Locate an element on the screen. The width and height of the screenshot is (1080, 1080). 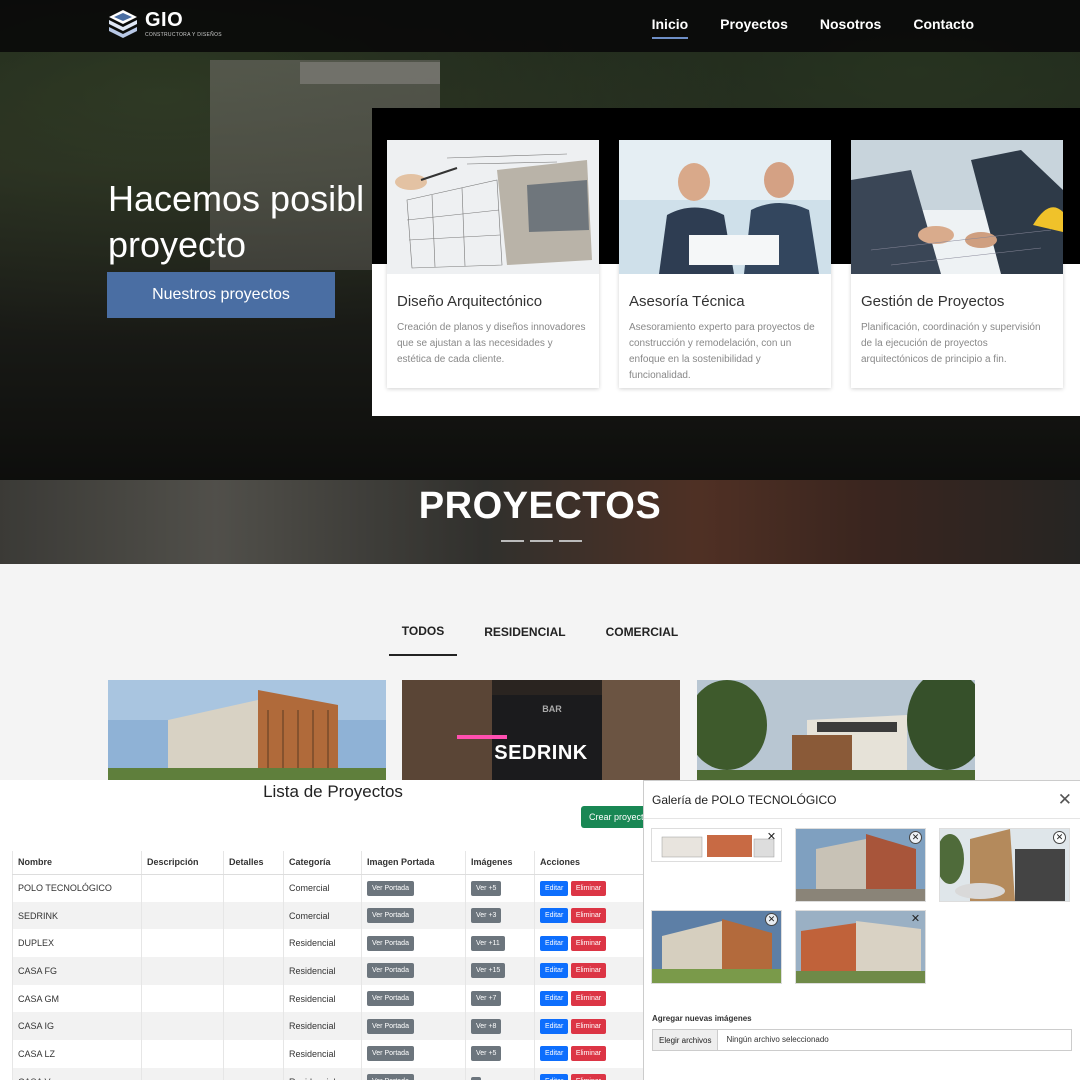
nav-inicio: Inicio is located at coordinates (670, 27).